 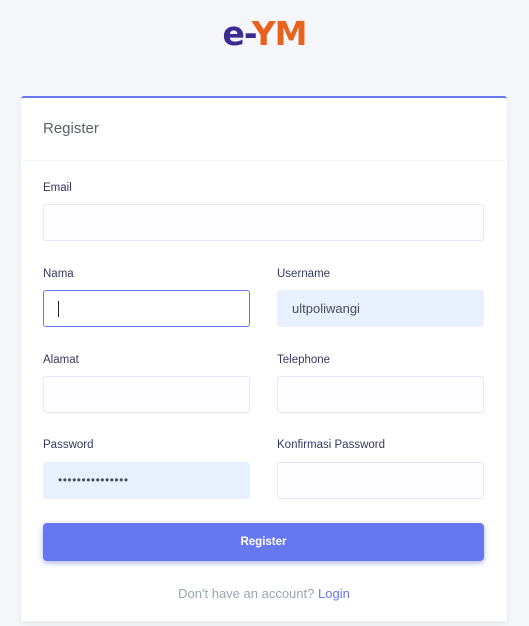 What do you see at coordinates (146, 308) in the screenshot?
I see `nama-input` at bounding box center [146, 308].